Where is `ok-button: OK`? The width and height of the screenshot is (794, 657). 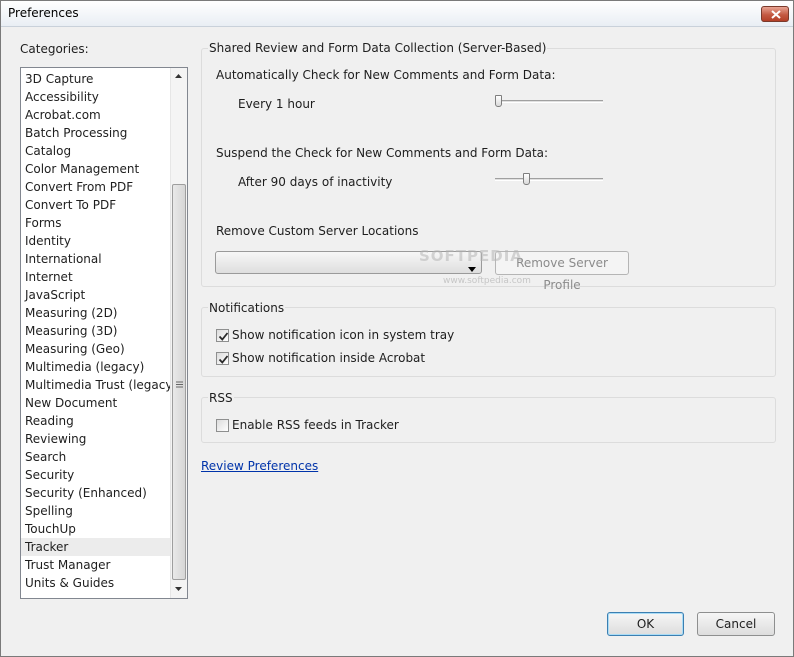
ok-button: OK is located at coordinates (645, 624).